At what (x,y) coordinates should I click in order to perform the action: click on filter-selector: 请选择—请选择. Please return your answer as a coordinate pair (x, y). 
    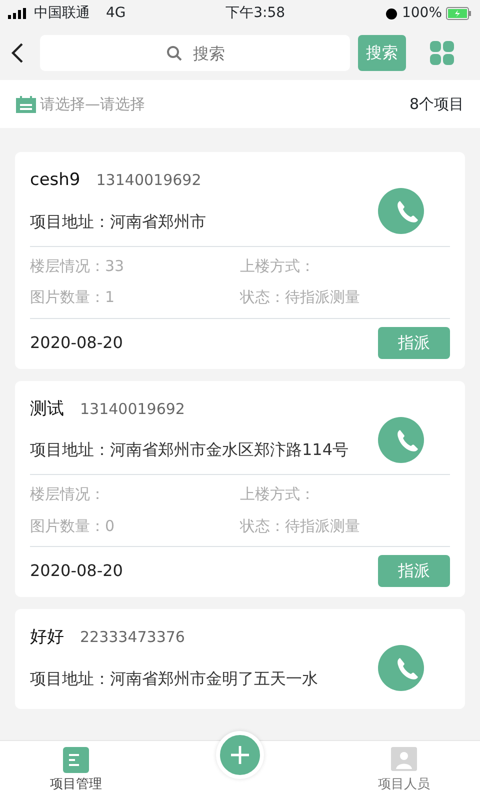
    Looking at the image, I should click on (80, 104).